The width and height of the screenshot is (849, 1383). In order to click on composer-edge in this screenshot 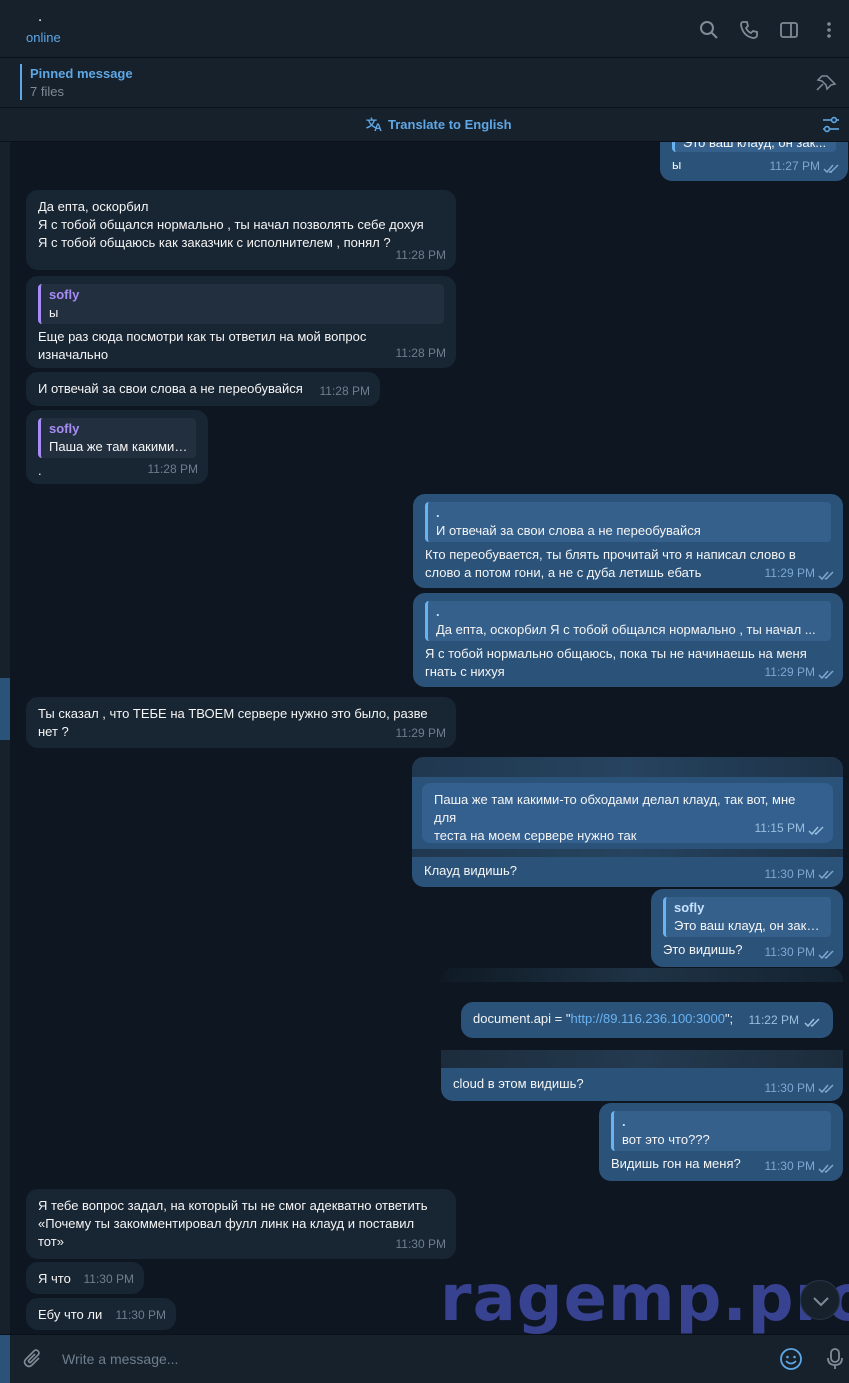, I will do `click(5, 1359)`.